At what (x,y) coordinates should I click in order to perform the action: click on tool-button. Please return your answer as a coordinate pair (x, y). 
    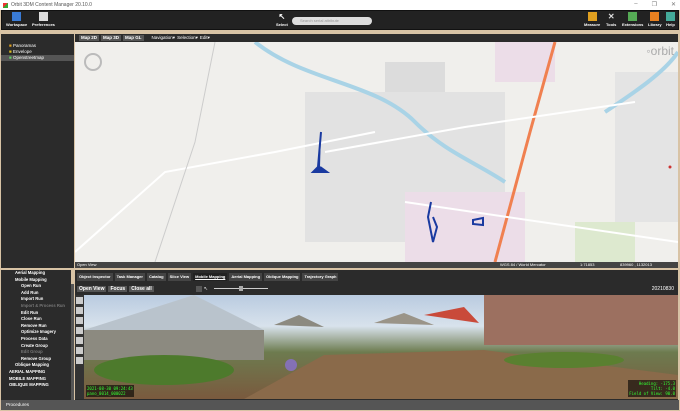
    Looking at the image, I should click on (198, 288).